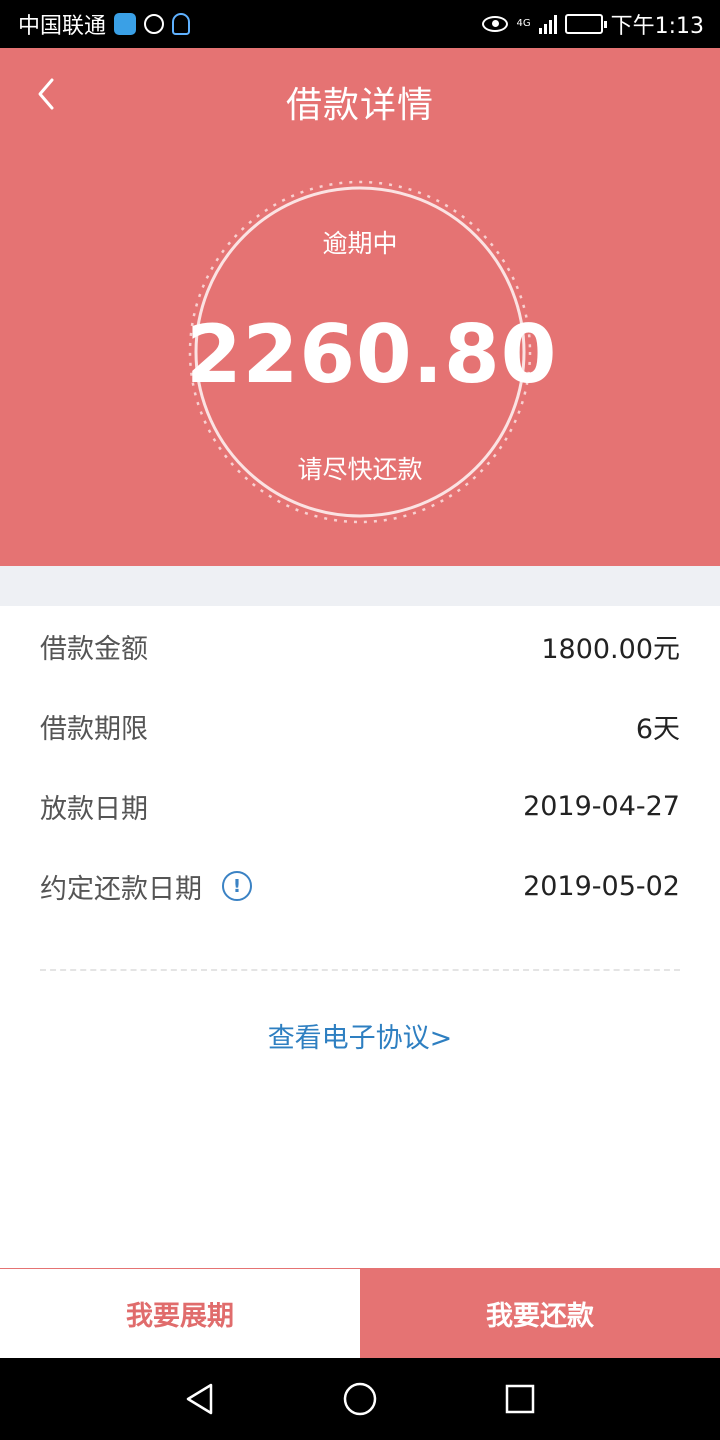  What do you see at coordinates (360, 243) in the screenshot?
I see `loan-status: 逾期中` at bounding box center [360, 243].